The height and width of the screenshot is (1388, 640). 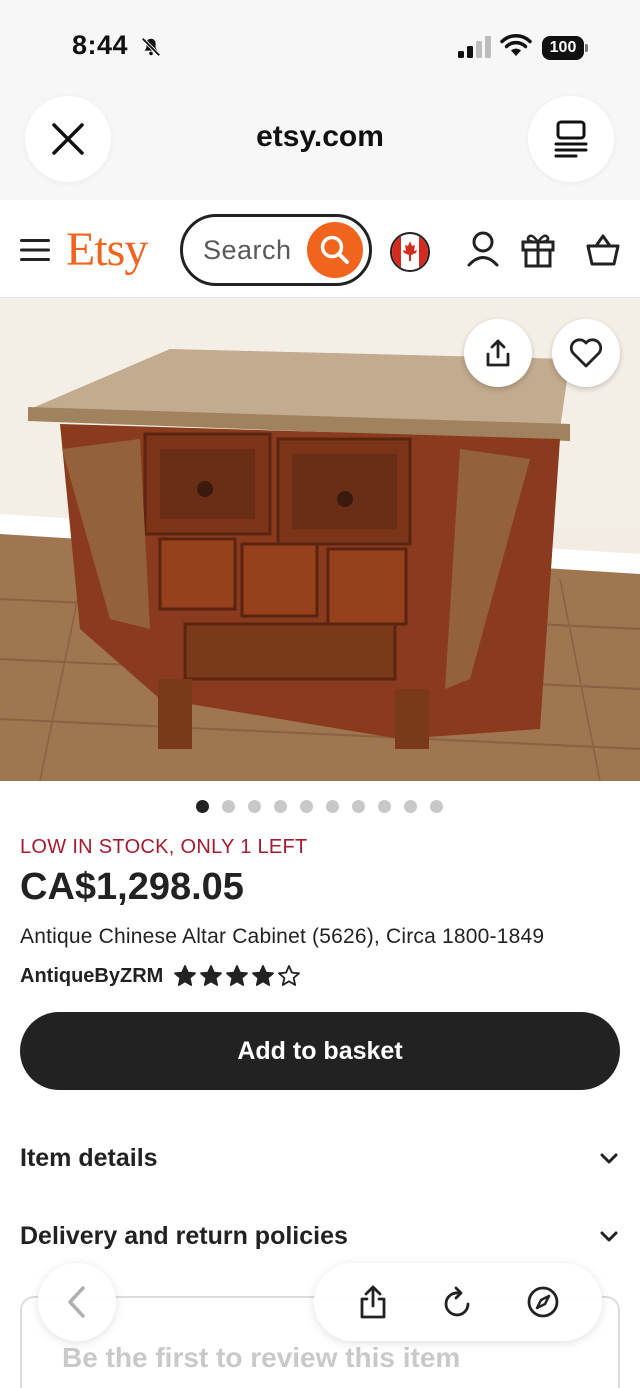 What do you see at coordinates (151, 47) in the screenshot?
I see `bell-slash-icon` at bounding box center [151, 47].